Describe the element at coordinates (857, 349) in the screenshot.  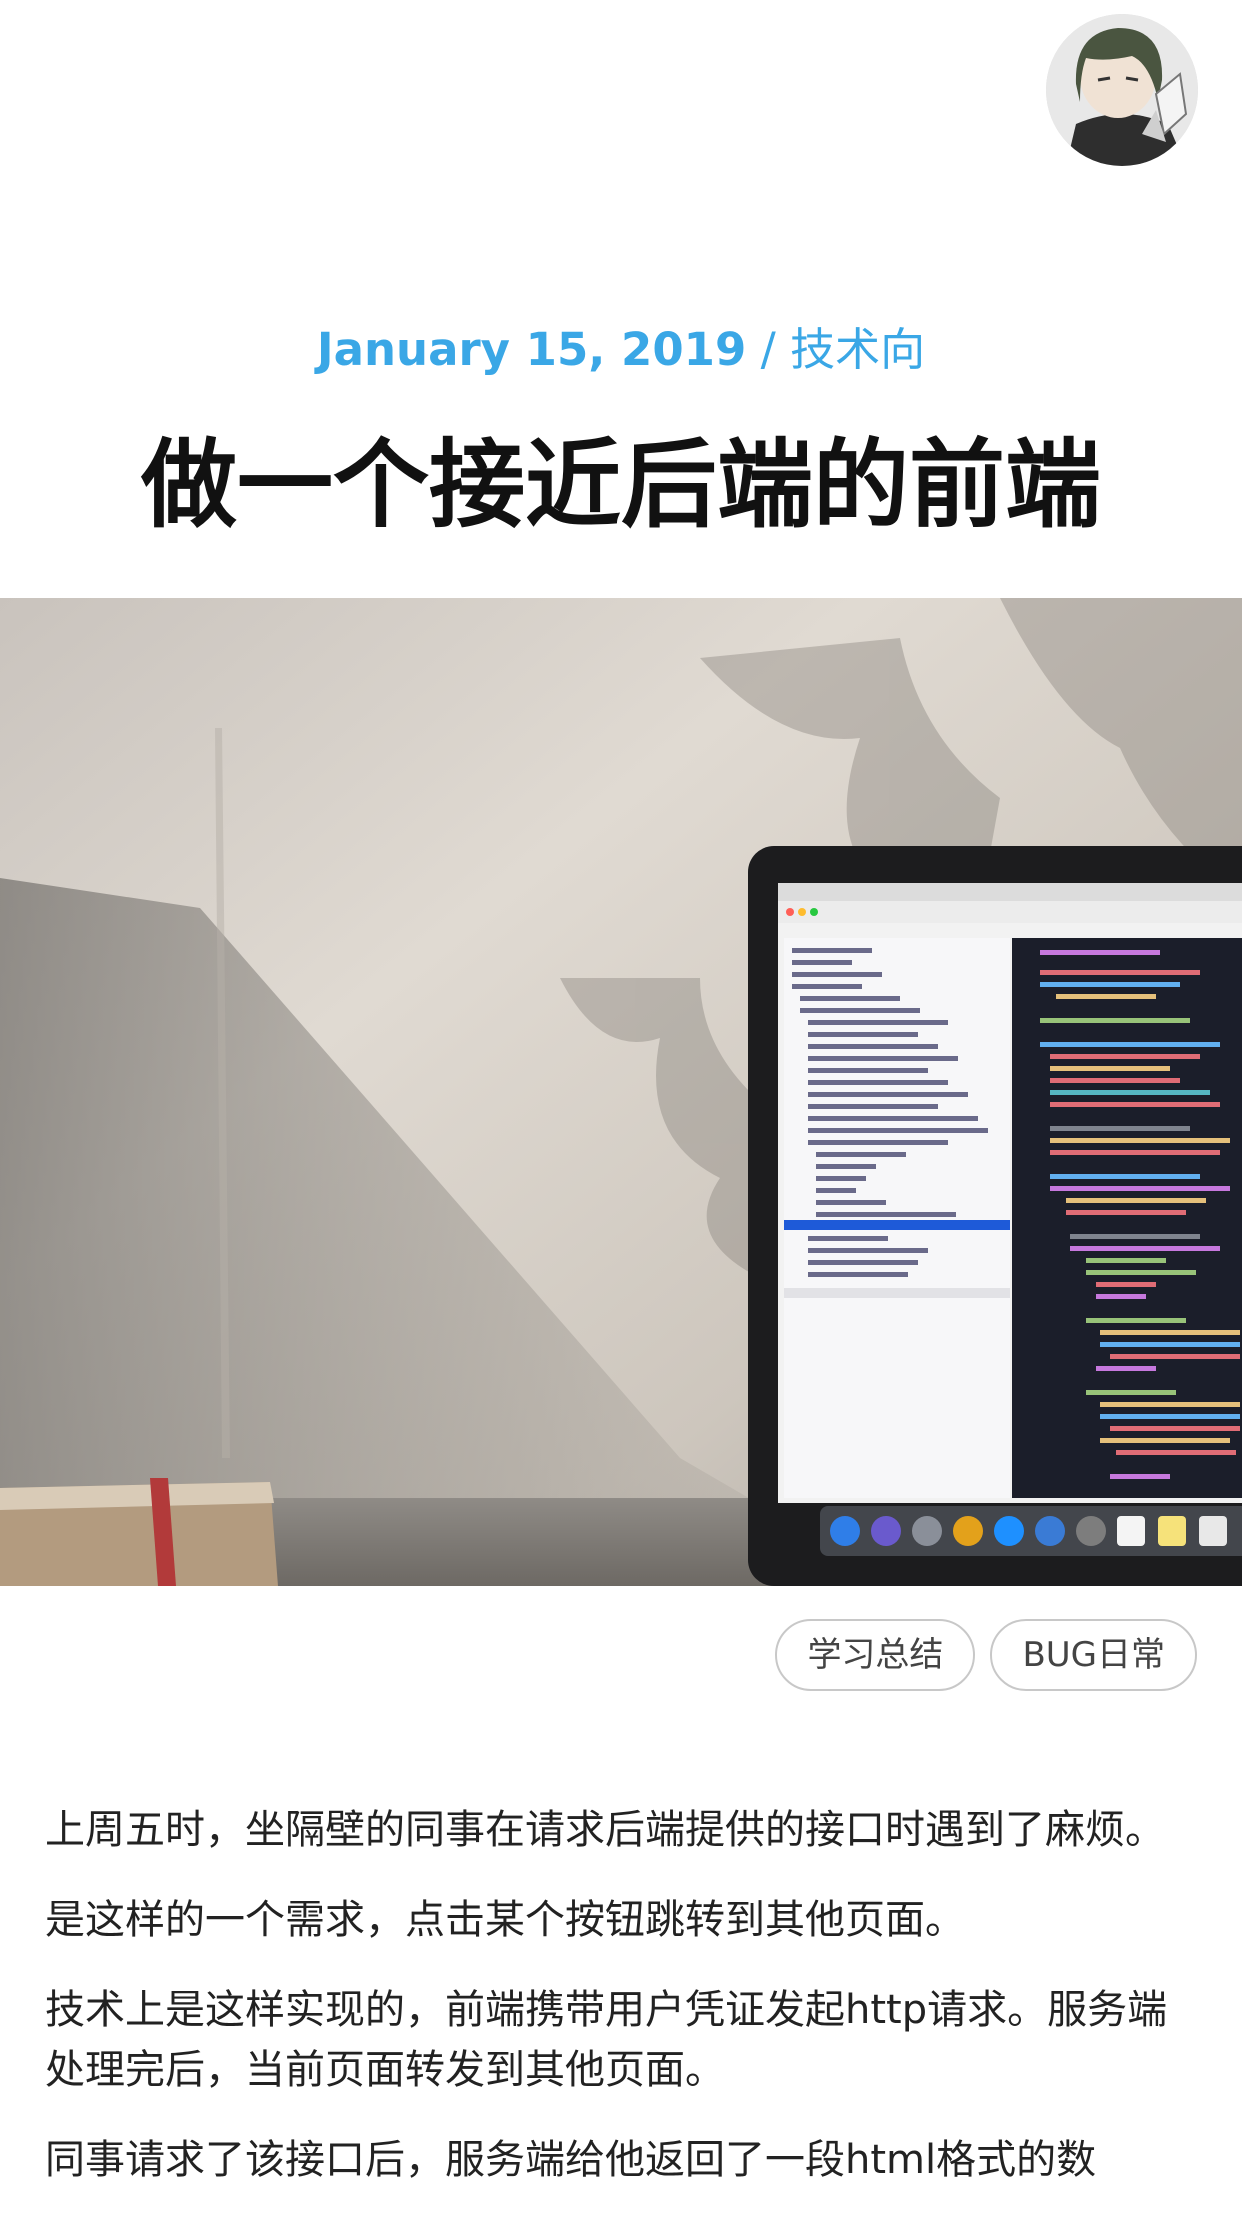
I see `post-category-link: 技术向` at that location.